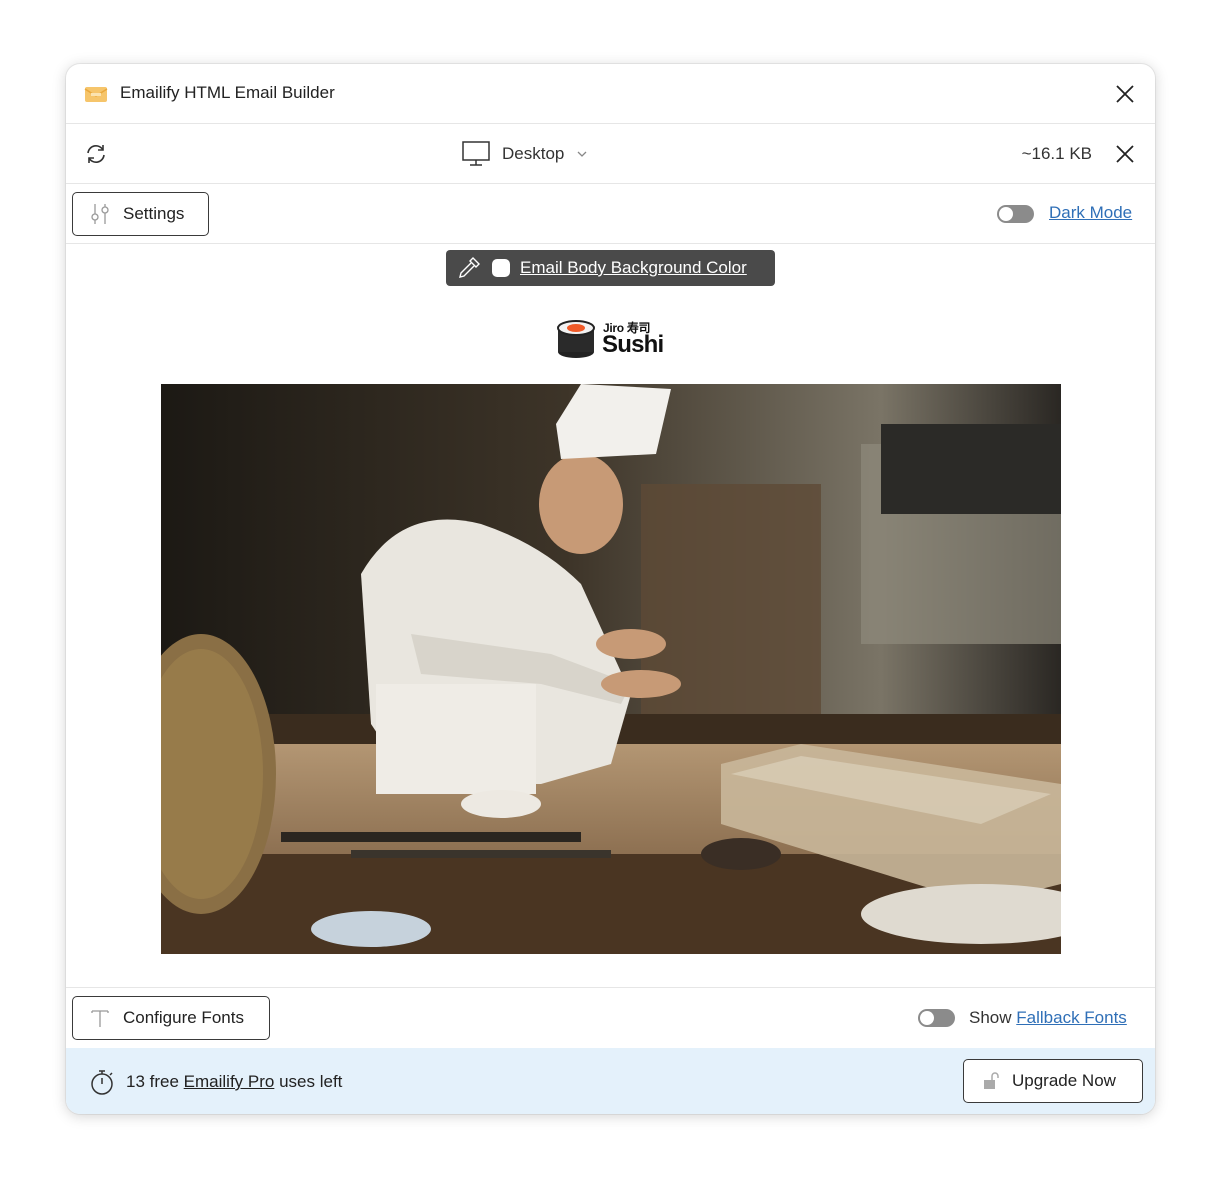 This screenshot has height=1186, width=1217. Describe the element at coordinates (501, 268) in the screenshot. I see `color-swatch` at that location.